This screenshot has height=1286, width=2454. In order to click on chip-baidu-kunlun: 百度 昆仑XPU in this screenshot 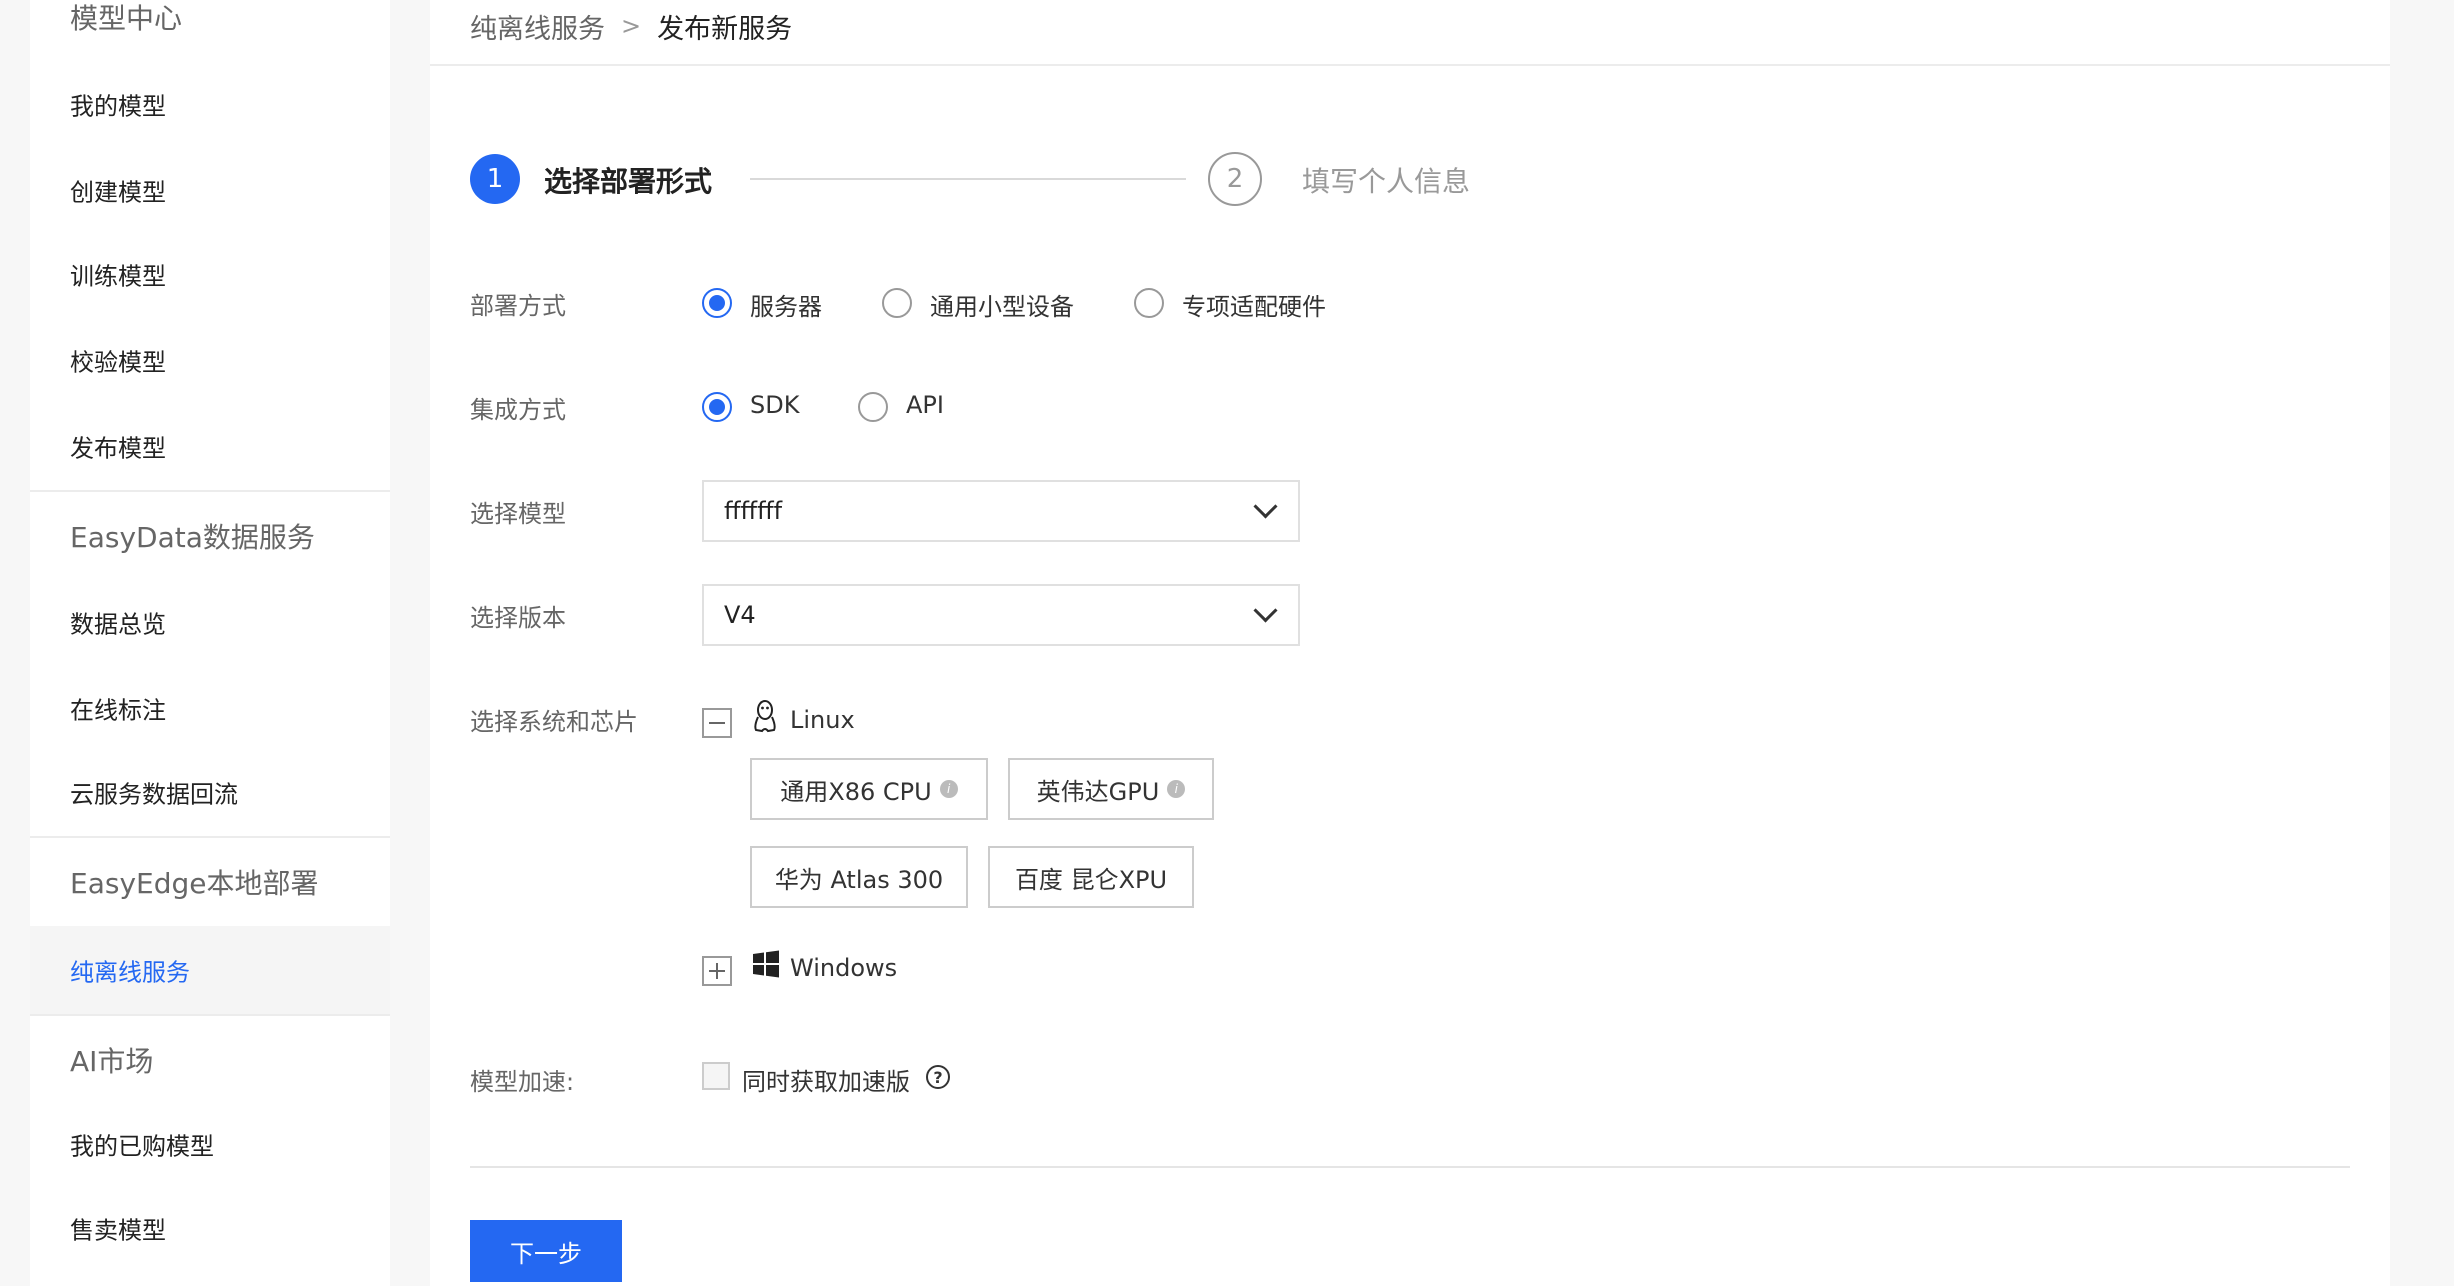, I will do `click(1091, 877)`.